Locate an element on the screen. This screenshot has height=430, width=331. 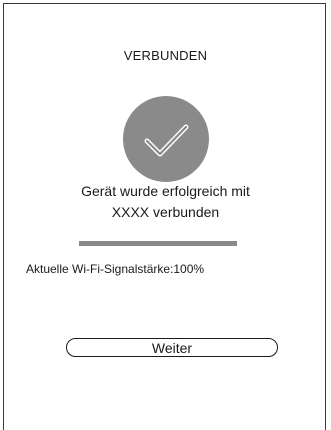
signal-strength: Aktuelle Wi-Fi-Signalstärke:100% is located at coordinates (115, 269).